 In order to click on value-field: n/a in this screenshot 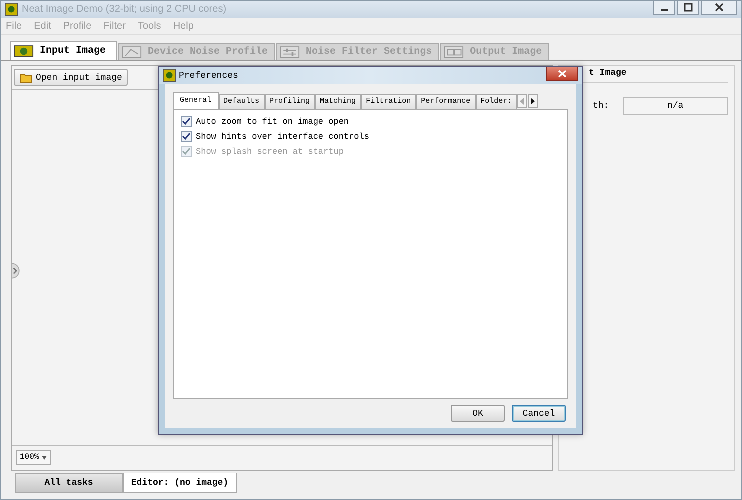, I will do `click(675, 106)`.